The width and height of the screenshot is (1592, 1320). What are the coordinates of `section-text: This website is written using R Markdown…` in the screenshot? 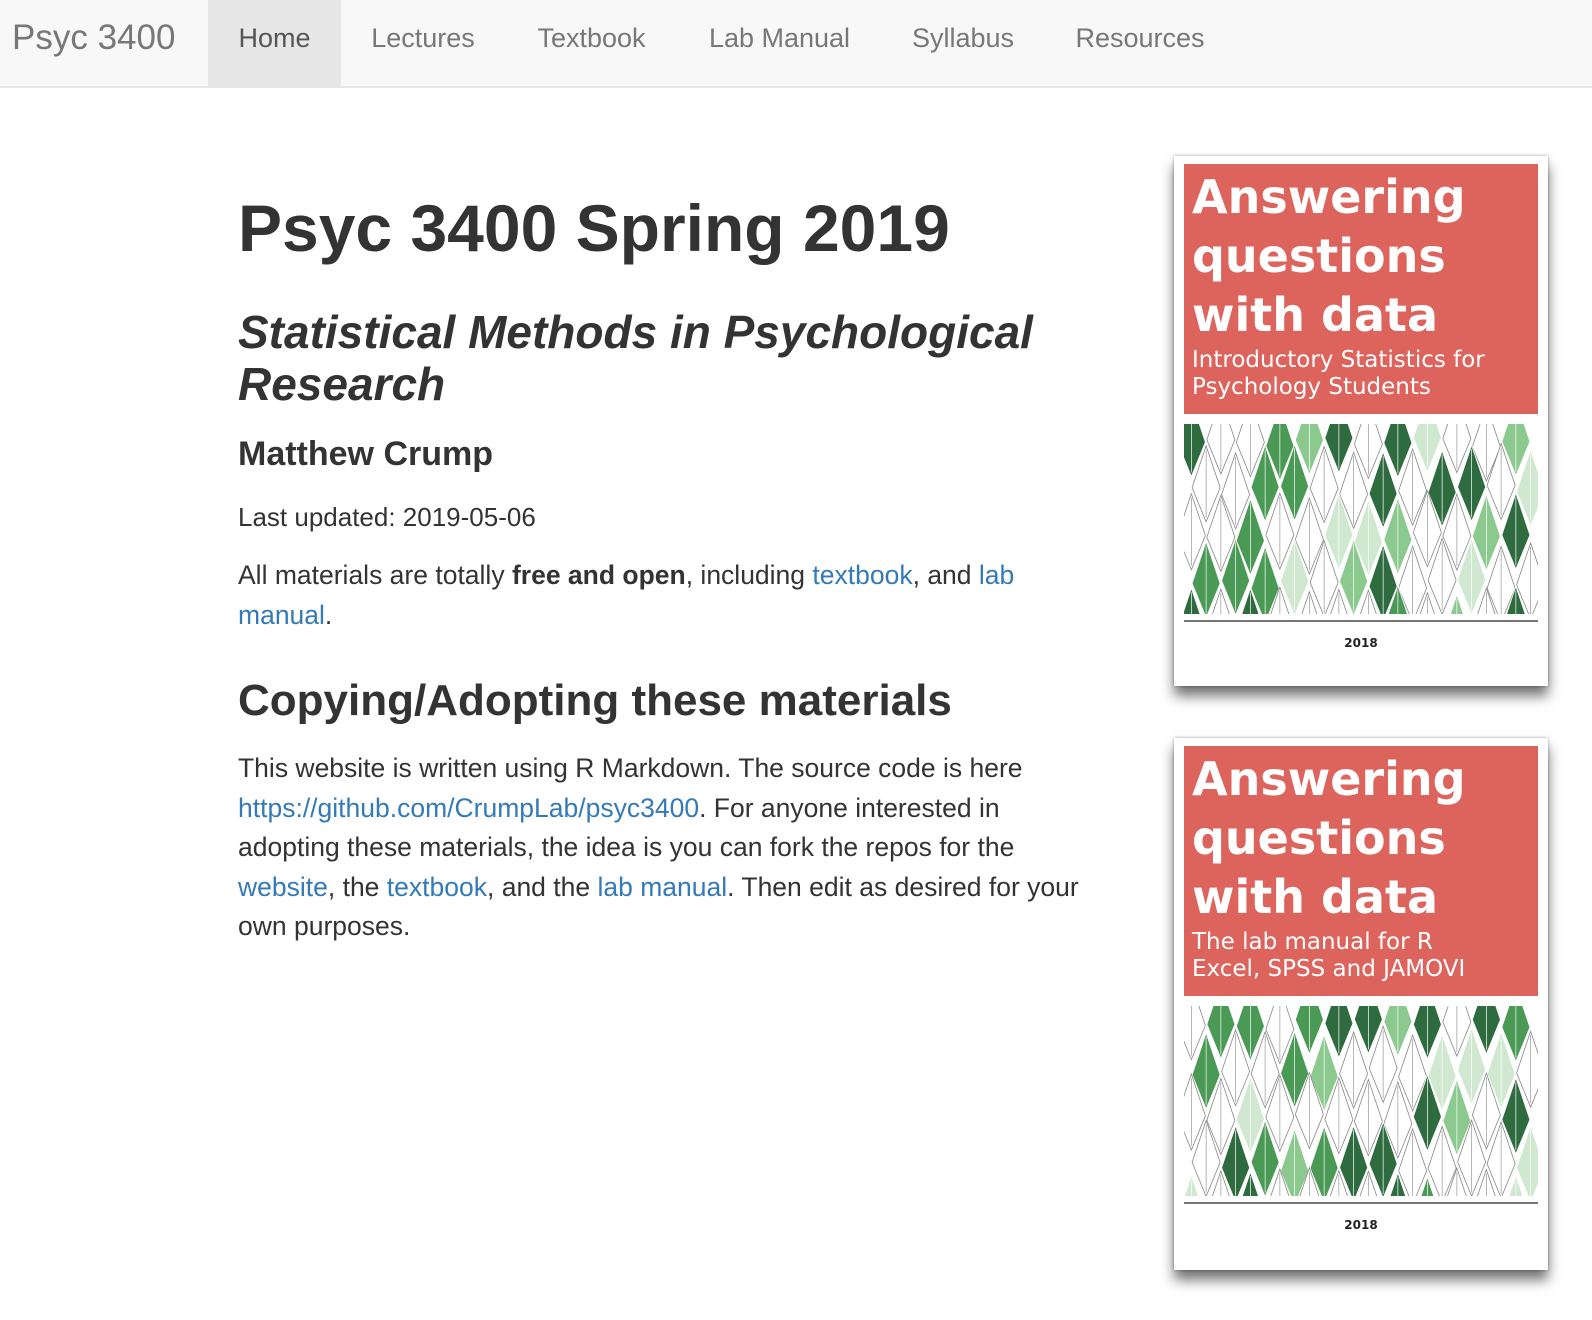 It's located at (630, 768).